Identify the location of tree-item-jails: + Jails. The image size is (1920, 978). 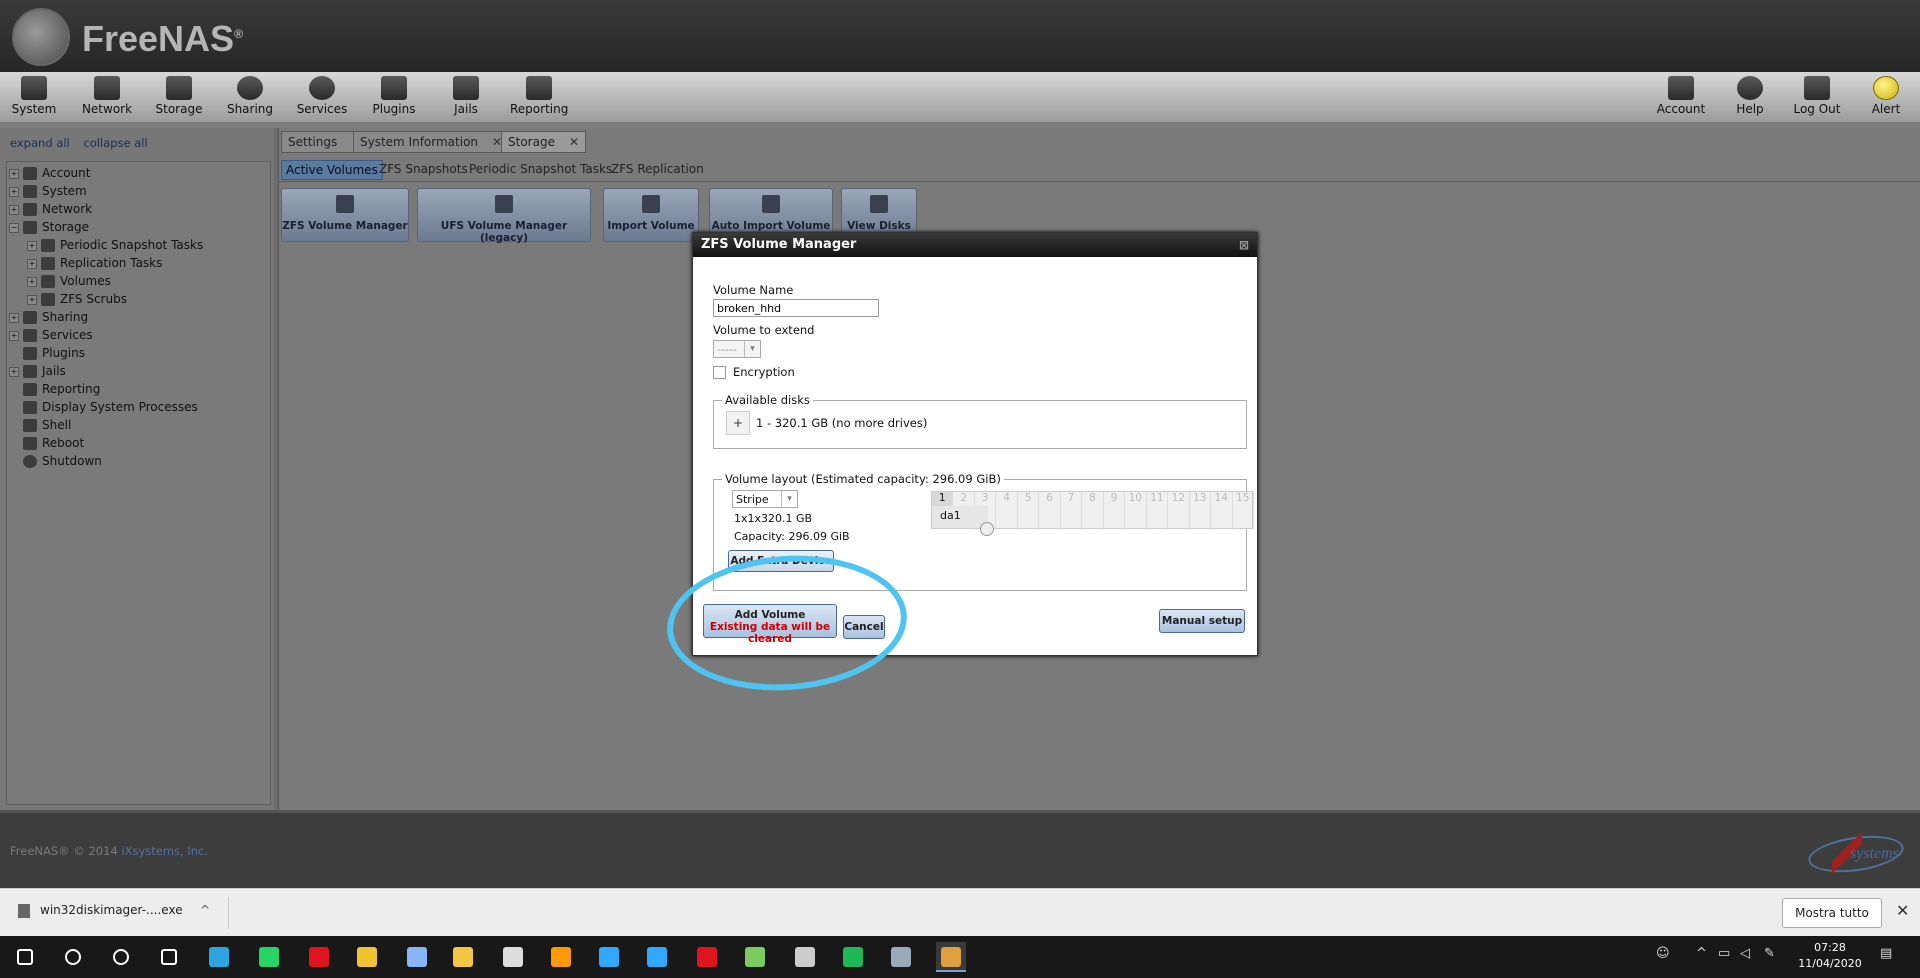
(37, 371).